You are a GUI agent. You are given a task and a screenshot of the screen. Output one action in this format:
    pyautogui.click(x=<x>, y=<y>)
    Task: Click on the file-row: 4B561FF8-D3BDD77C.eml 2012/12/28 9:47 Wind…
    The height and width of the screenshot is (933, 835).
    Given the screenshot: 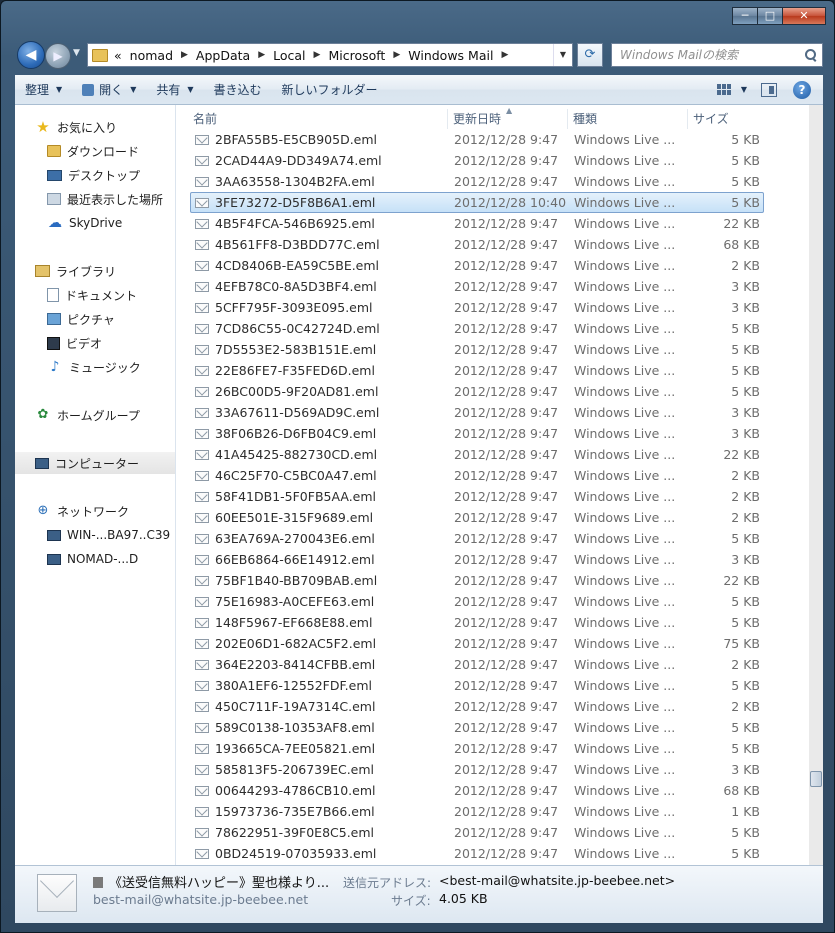 What is the action you would take?
    pyautogui.click(x=477, y=244)
    